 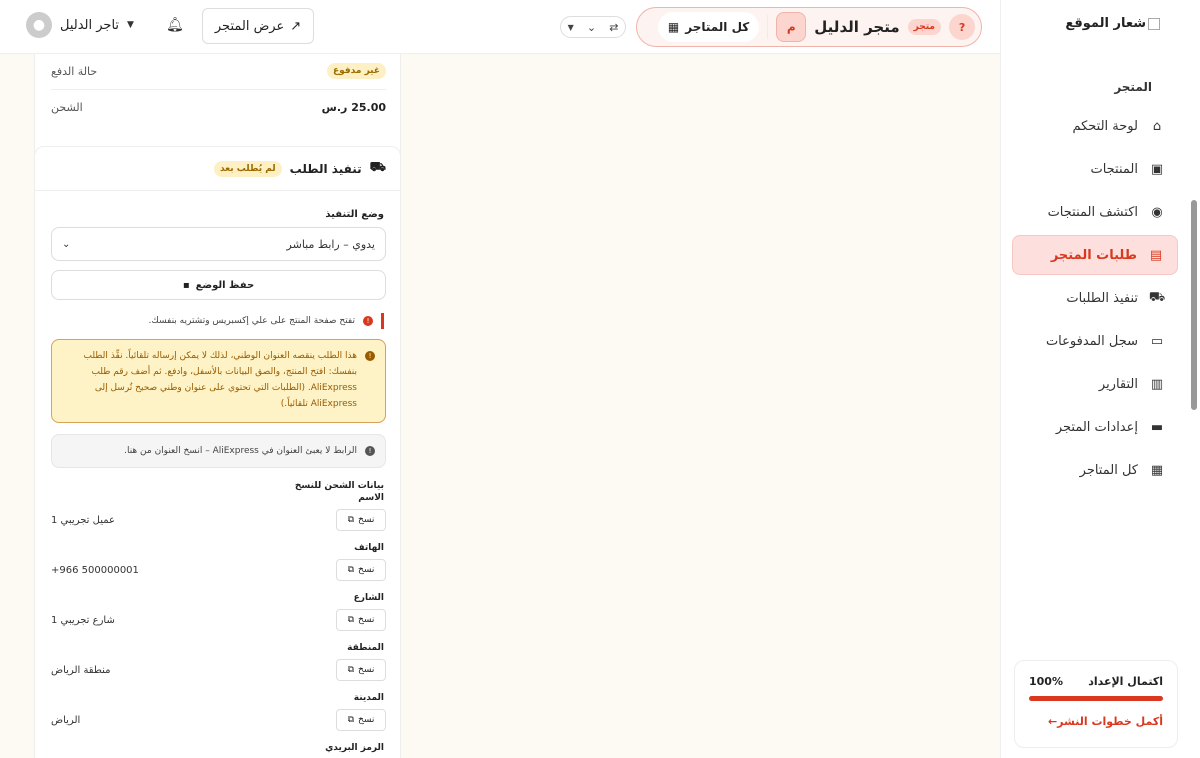 What do you see at coordinates (95, 570) in the screenshot?
I see `ship-field-value: +966 500000001` at bounding box center [95, 570].